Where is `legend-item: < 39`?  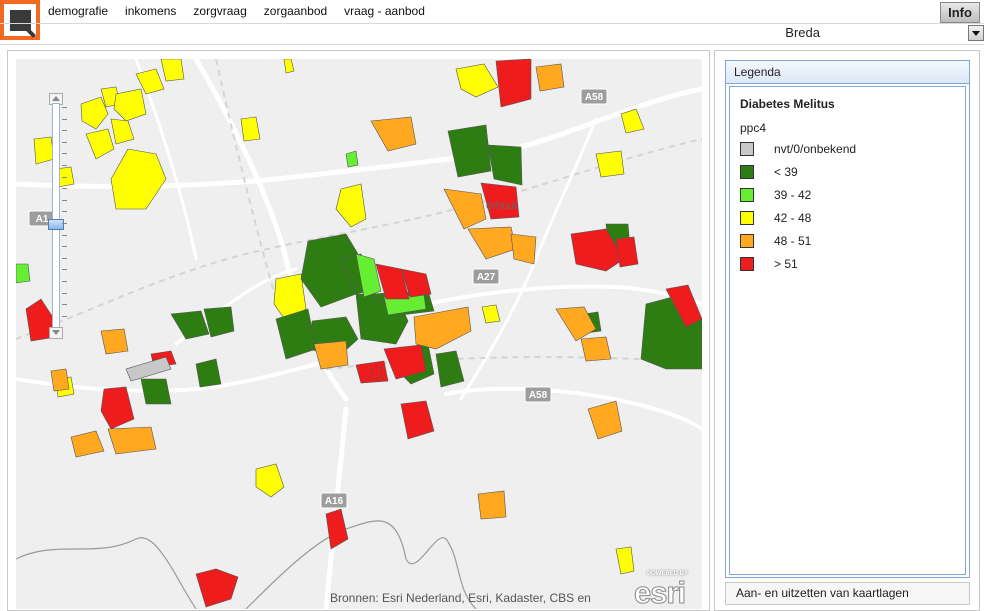
legend-item: < 39 is located at coordinates (769, 172).